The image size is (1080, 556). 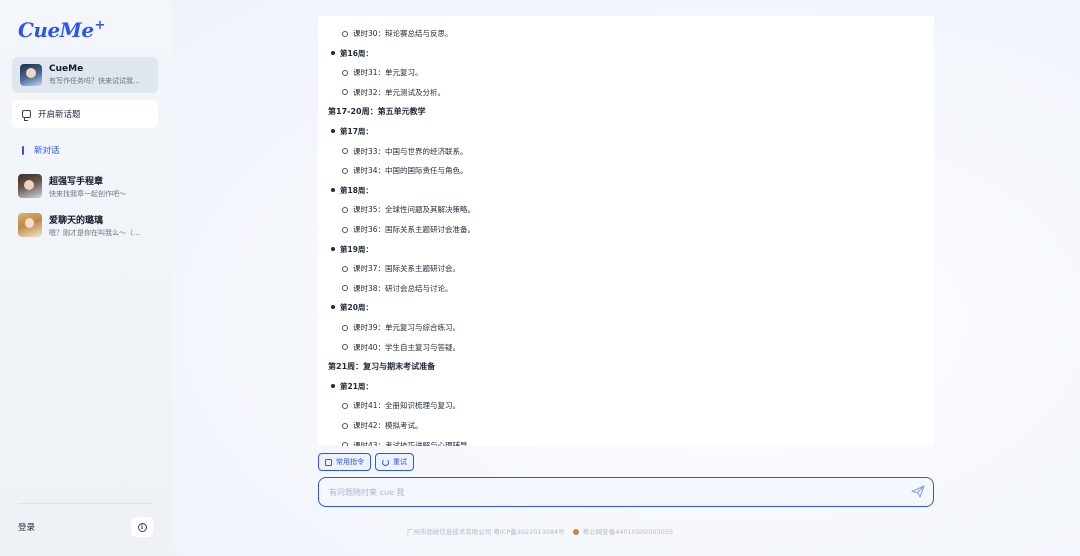 What do you see at coordinates (85, 503) in the screenshot?
I see `sidebar-divider` at bounding box center [85, 503].